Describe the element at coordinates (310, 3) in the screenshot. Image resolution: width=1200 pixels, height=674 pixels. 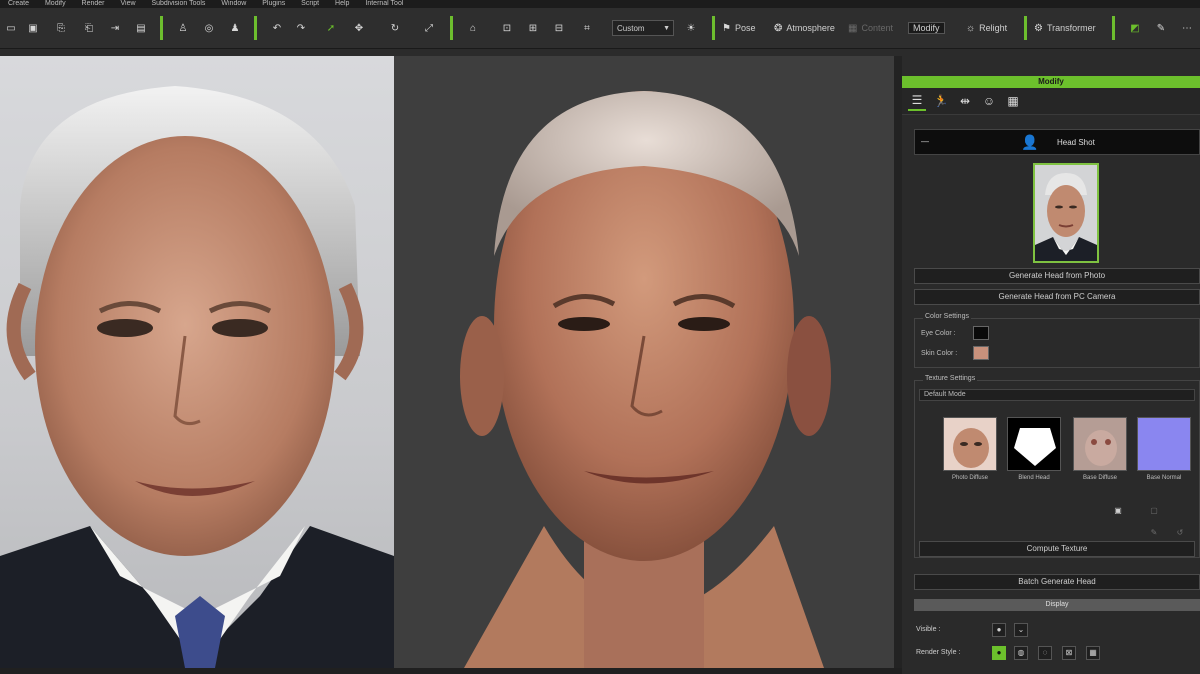
I see `menu-script: Script` at that location.